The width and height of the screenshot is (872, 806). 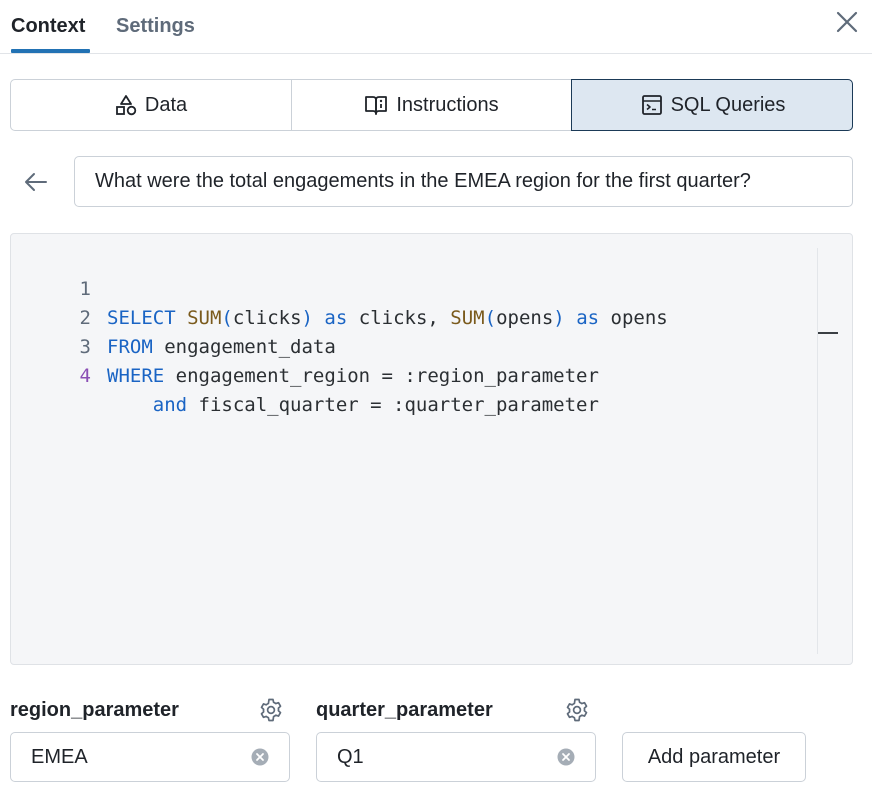 I want to click on back-button, so click(x=36, y=182).